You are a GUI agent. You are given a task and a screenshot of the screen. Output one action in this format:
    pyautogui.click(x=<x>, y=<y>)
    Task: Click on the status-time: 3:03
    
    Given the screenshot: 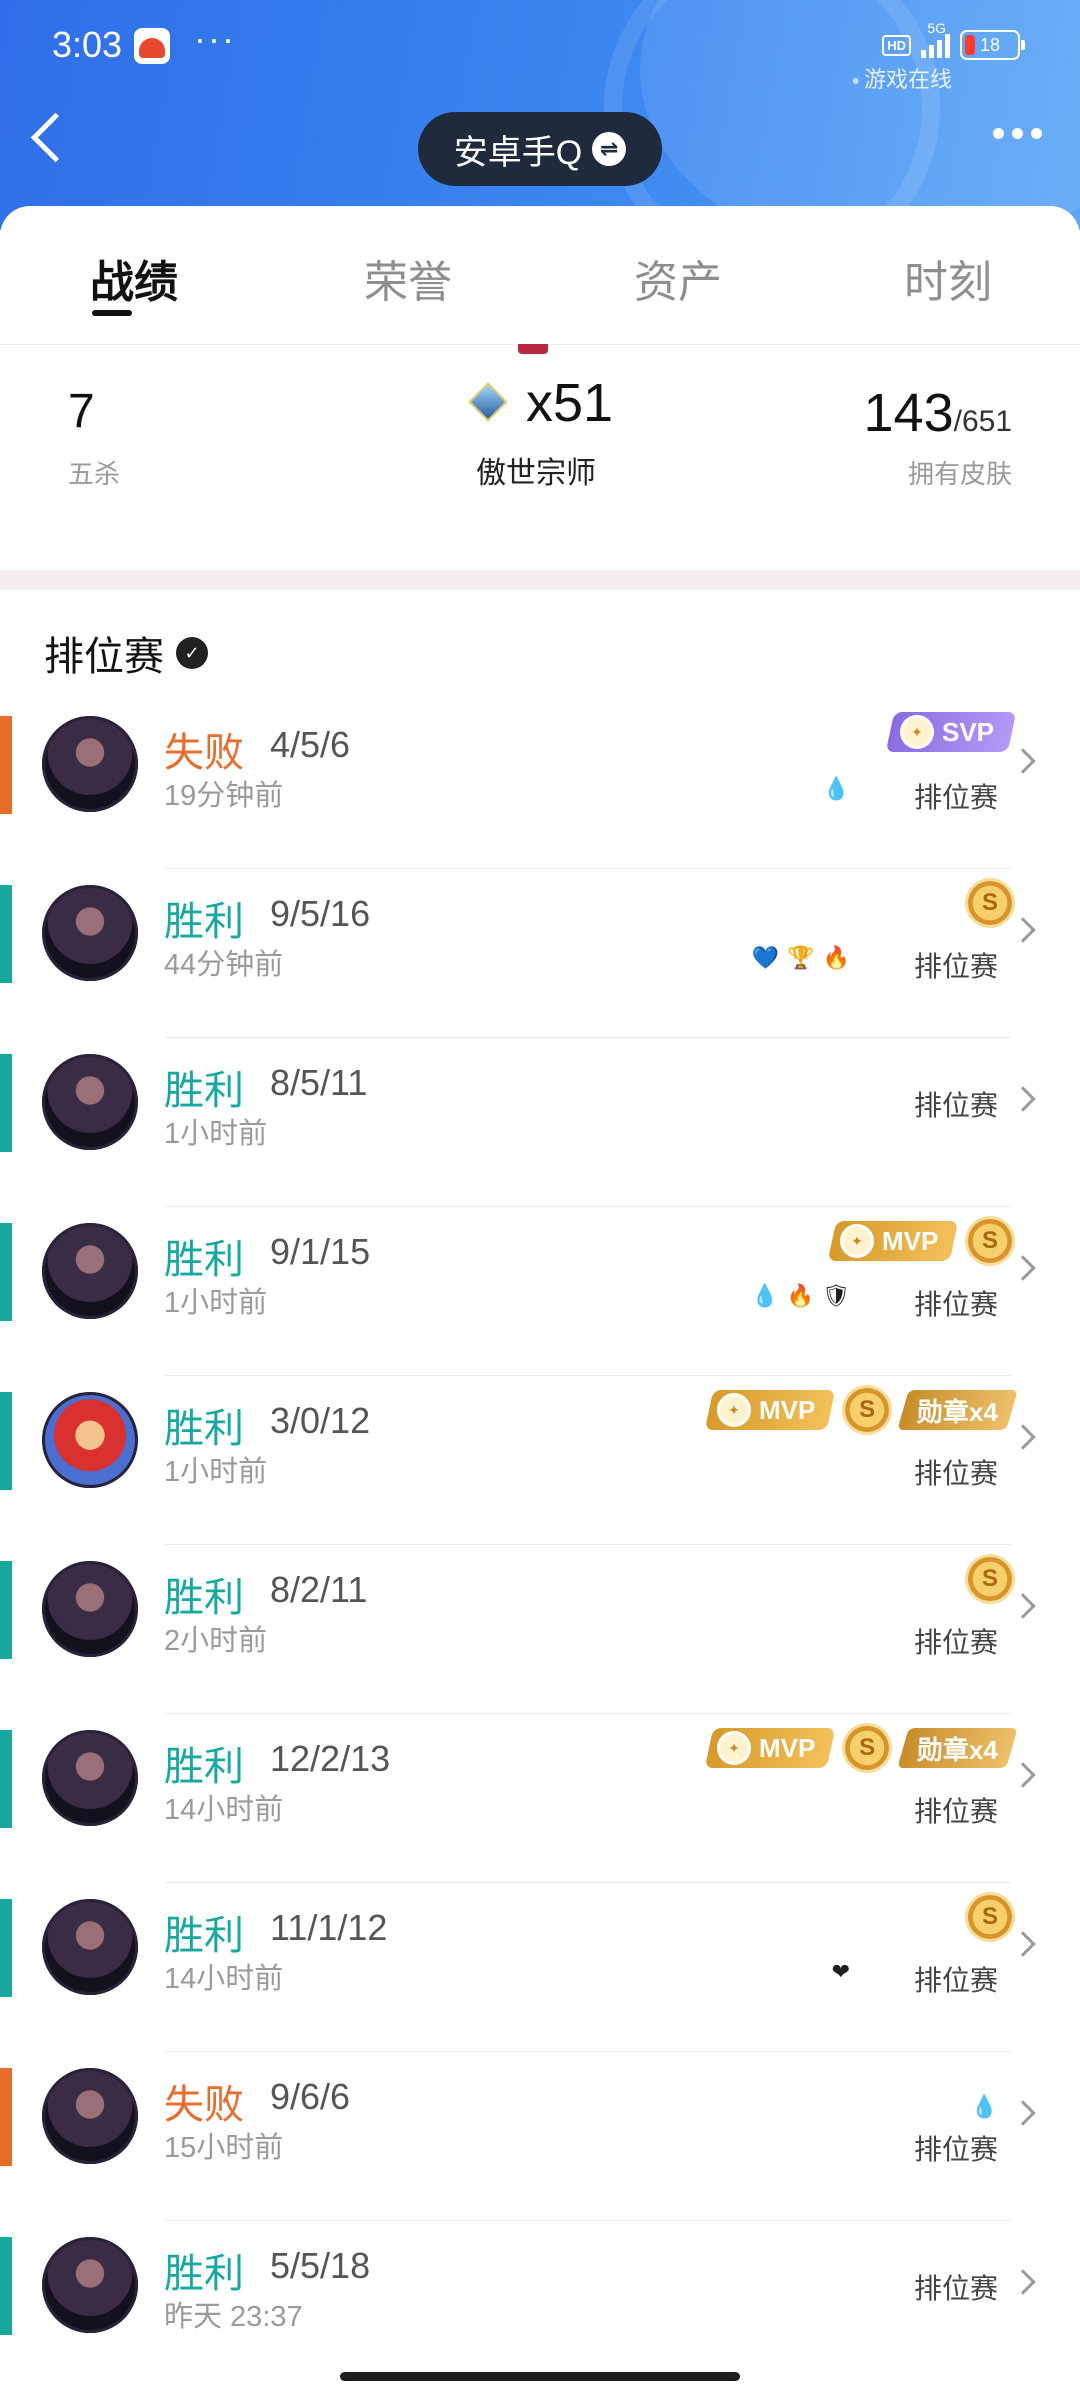 What is the action you would take?
    pyautogui.click(x=87, y=44)
    